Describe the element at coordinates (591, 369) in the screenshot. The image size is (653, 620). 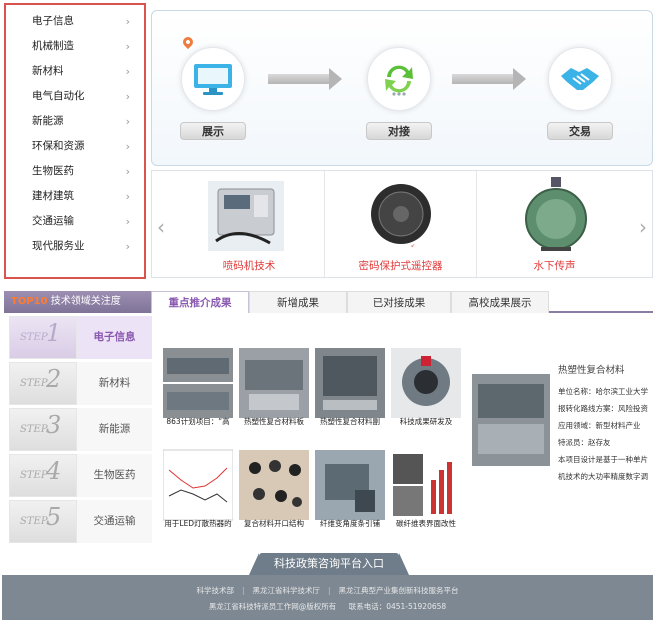
I see `detail-title: 热塑性复合材料` at that location.